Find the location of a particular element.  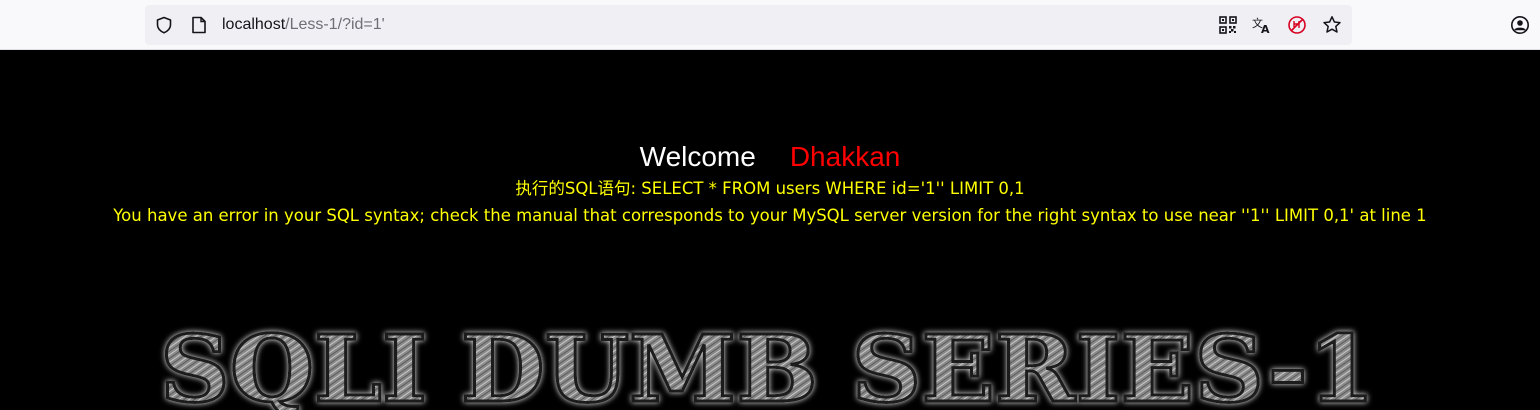

url-text: localhost/Less-1/?id=1' is located at coordinates (303, 25).